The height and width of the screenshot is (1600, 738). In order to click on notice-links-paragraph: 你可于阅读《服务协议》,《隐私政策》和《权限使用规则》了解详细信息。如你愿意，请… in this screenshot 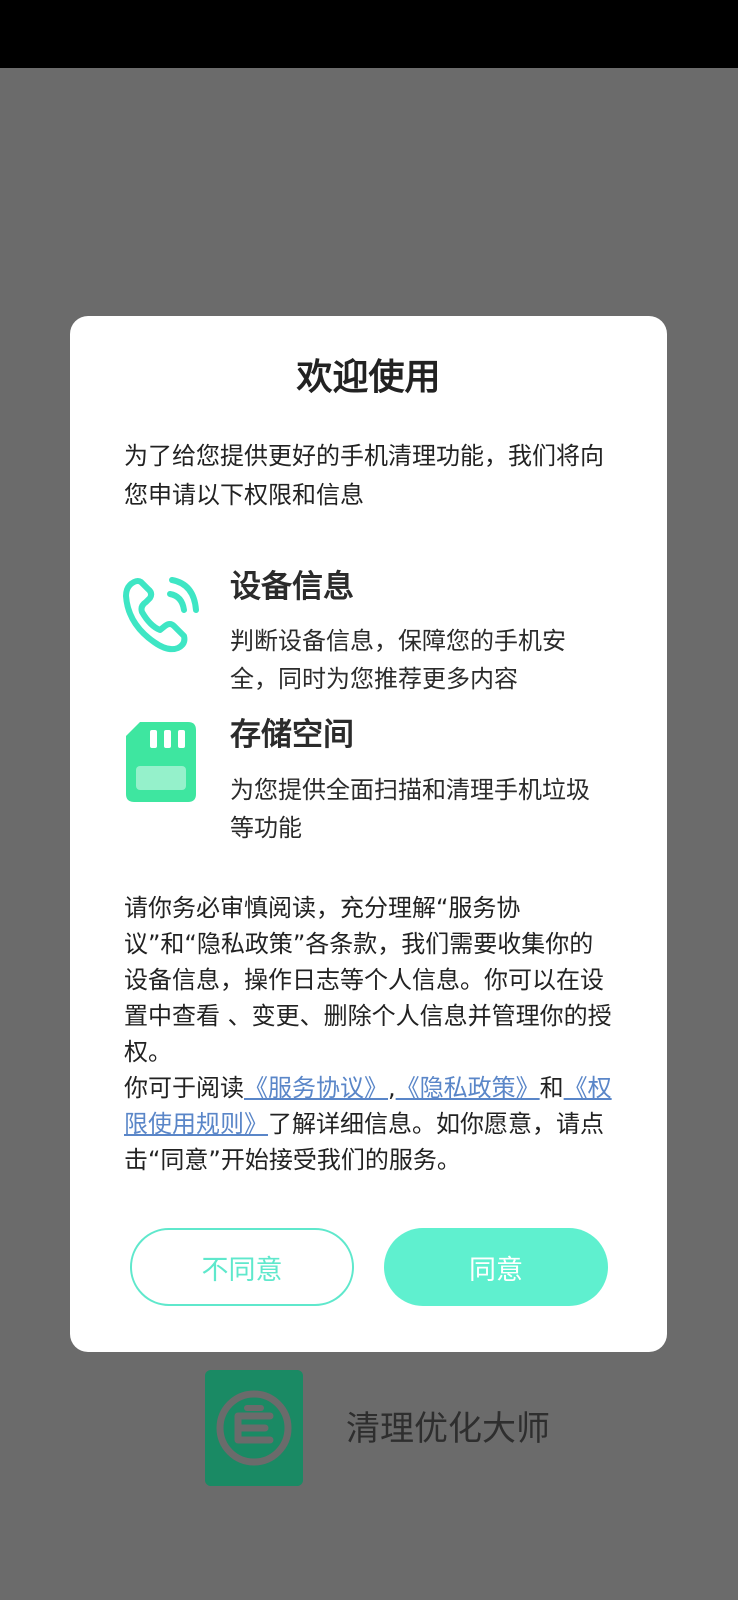, I will do `click(369, 1124)`.